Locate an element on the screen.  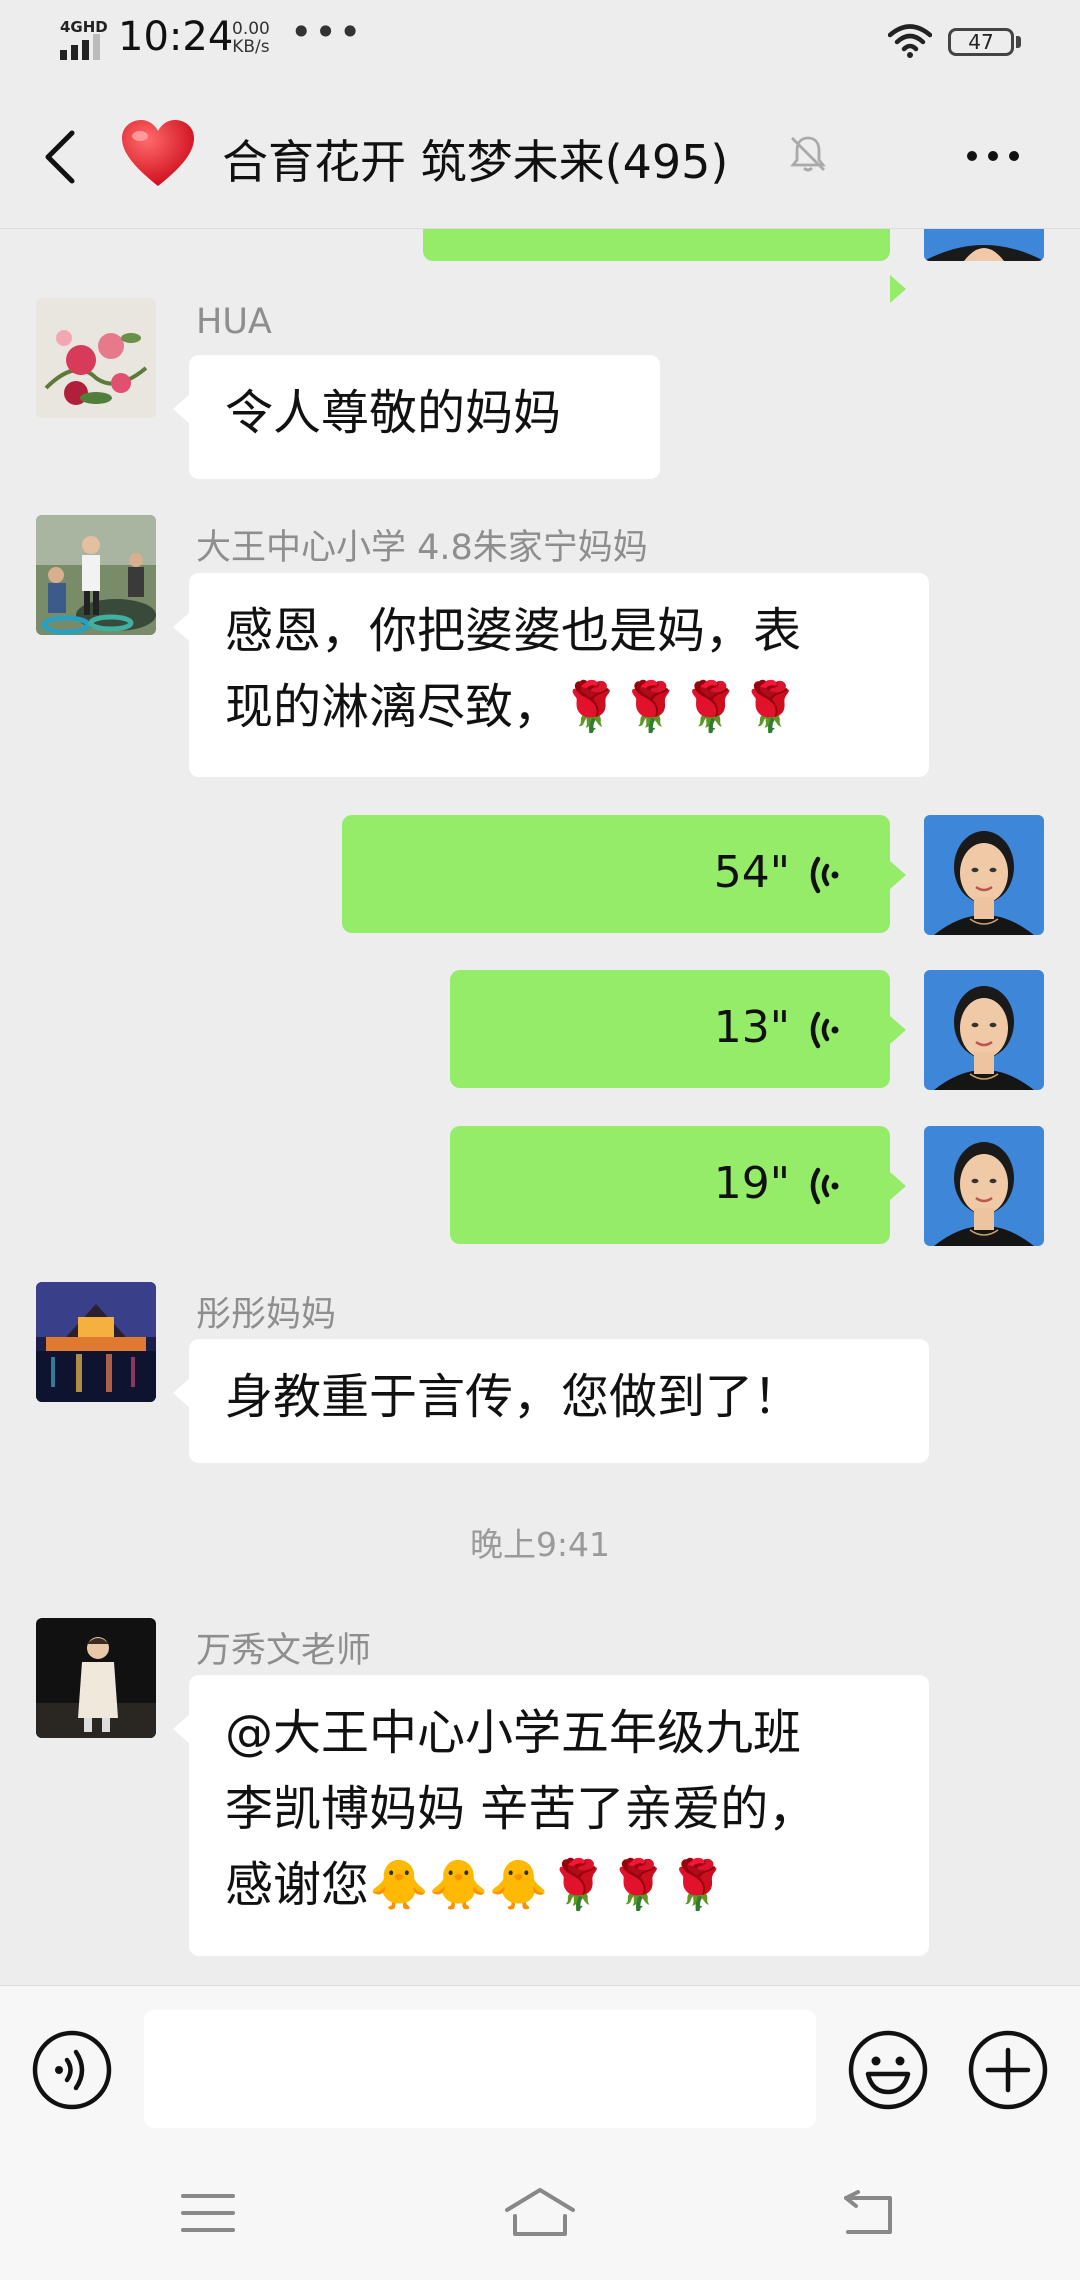
back-nav-icon is located at coordinates (868, 2213).